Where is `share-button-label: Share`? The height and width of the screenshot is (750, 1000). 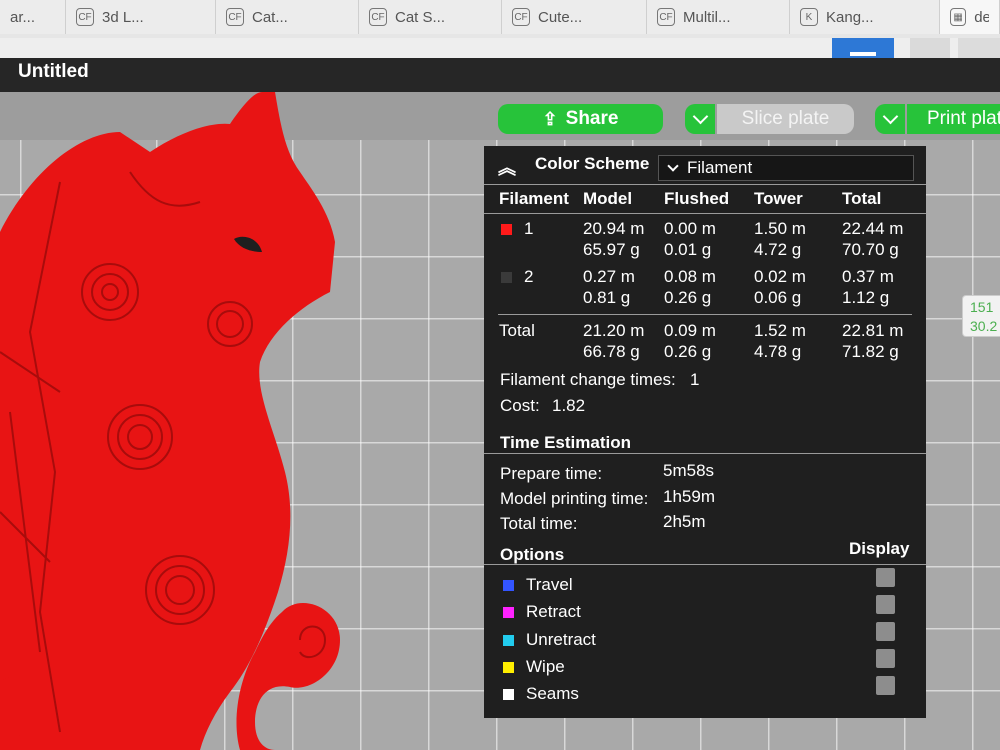
share-button-label: Share is located at coordinates (592, 118).